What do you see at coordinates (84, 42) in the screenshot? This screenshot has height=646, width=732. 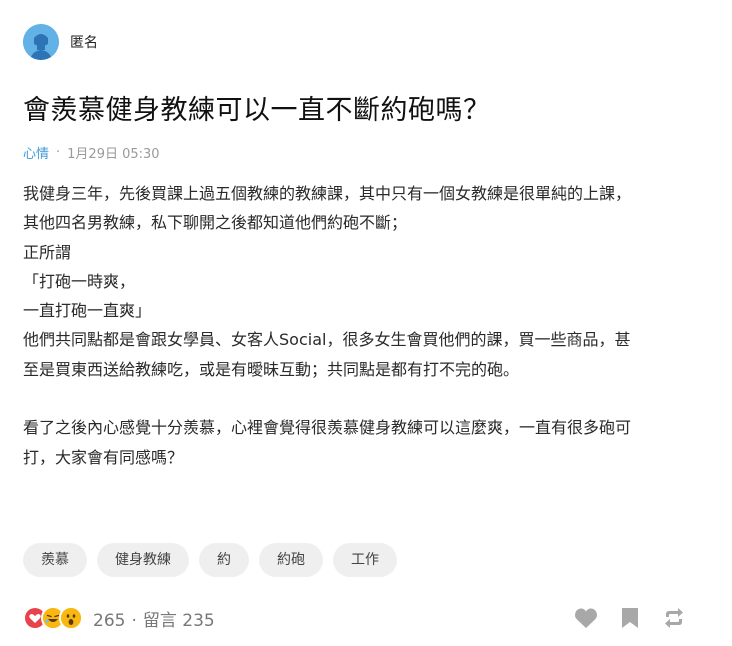 I see `author-name: 匿名` at bounding box center [84, 42].